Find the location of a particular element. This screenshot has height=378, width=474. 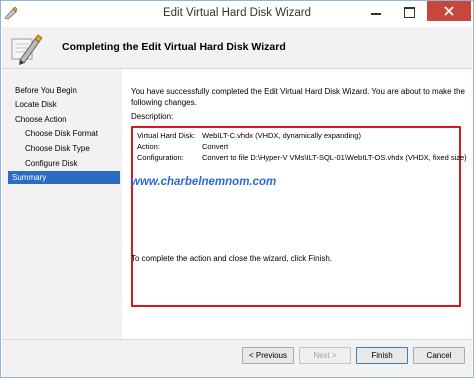

nav-step-choose-disk-type: Choose Disk Type is located at coordinates (57, 148).